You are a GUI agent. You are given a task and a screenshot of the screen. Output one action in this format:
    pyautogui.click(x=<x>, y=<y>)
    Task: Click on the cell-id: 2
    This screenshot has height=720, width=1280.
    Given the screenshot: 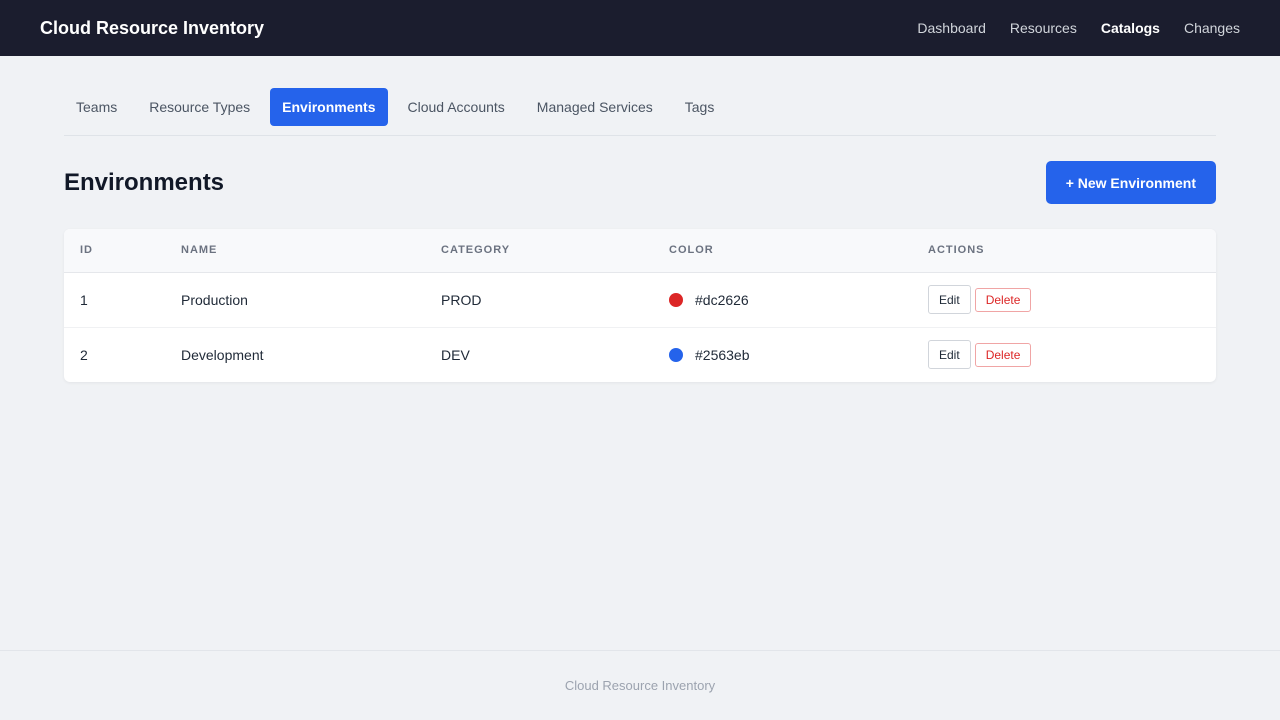 What is the action you would take?
    pyautogui.click(x=114, y=354)
    